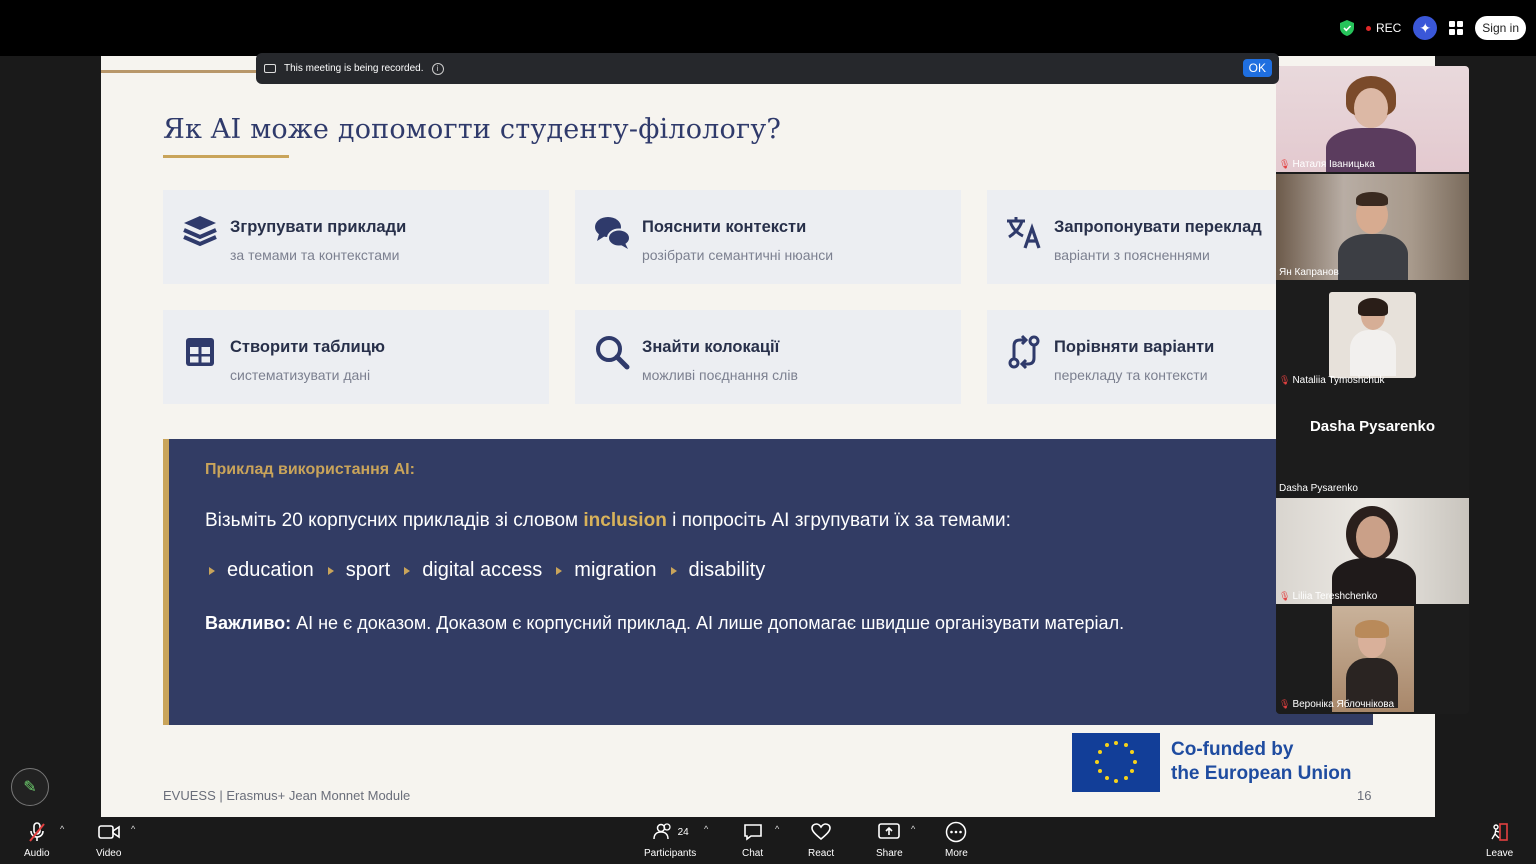  What do you see at coordinates (1372, 335) in the screenshot?
I see `participant-tile: 🎙 Nataliia Tymoshchuk` at bounding box center [1372, 335].